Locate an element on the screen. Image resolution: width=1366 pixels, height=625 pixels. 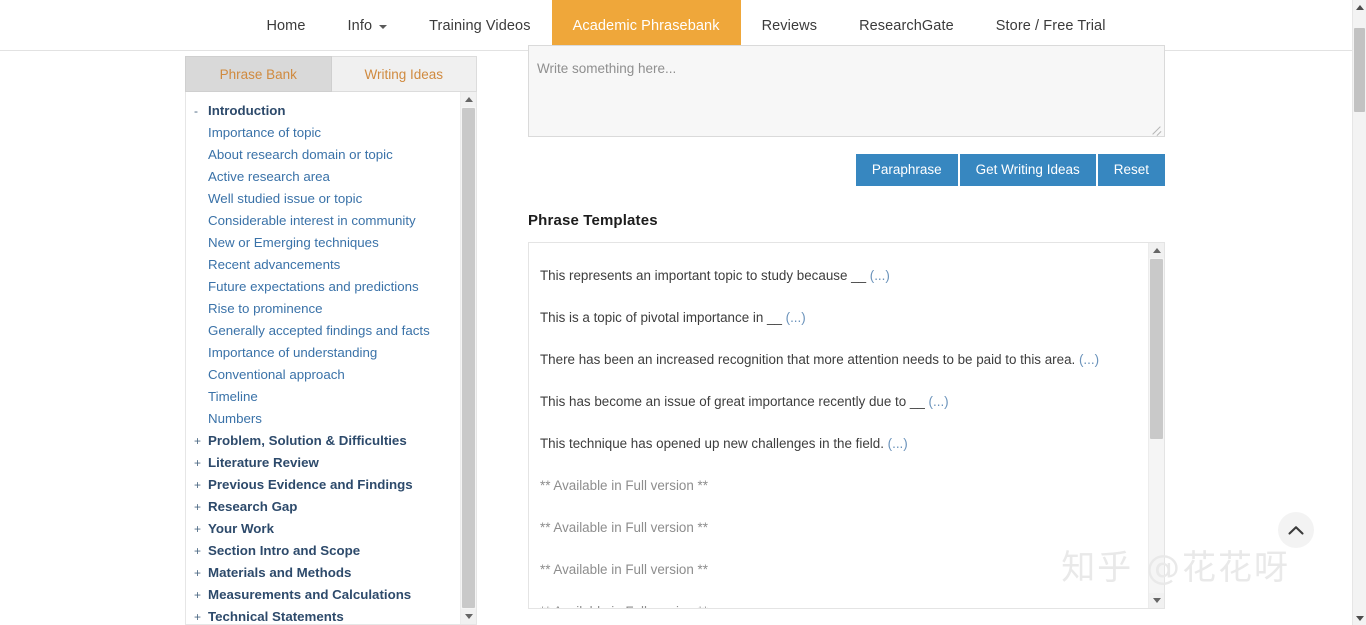
tab-phrase-bank: Phrase Bank is located at coordinates (258, 74).